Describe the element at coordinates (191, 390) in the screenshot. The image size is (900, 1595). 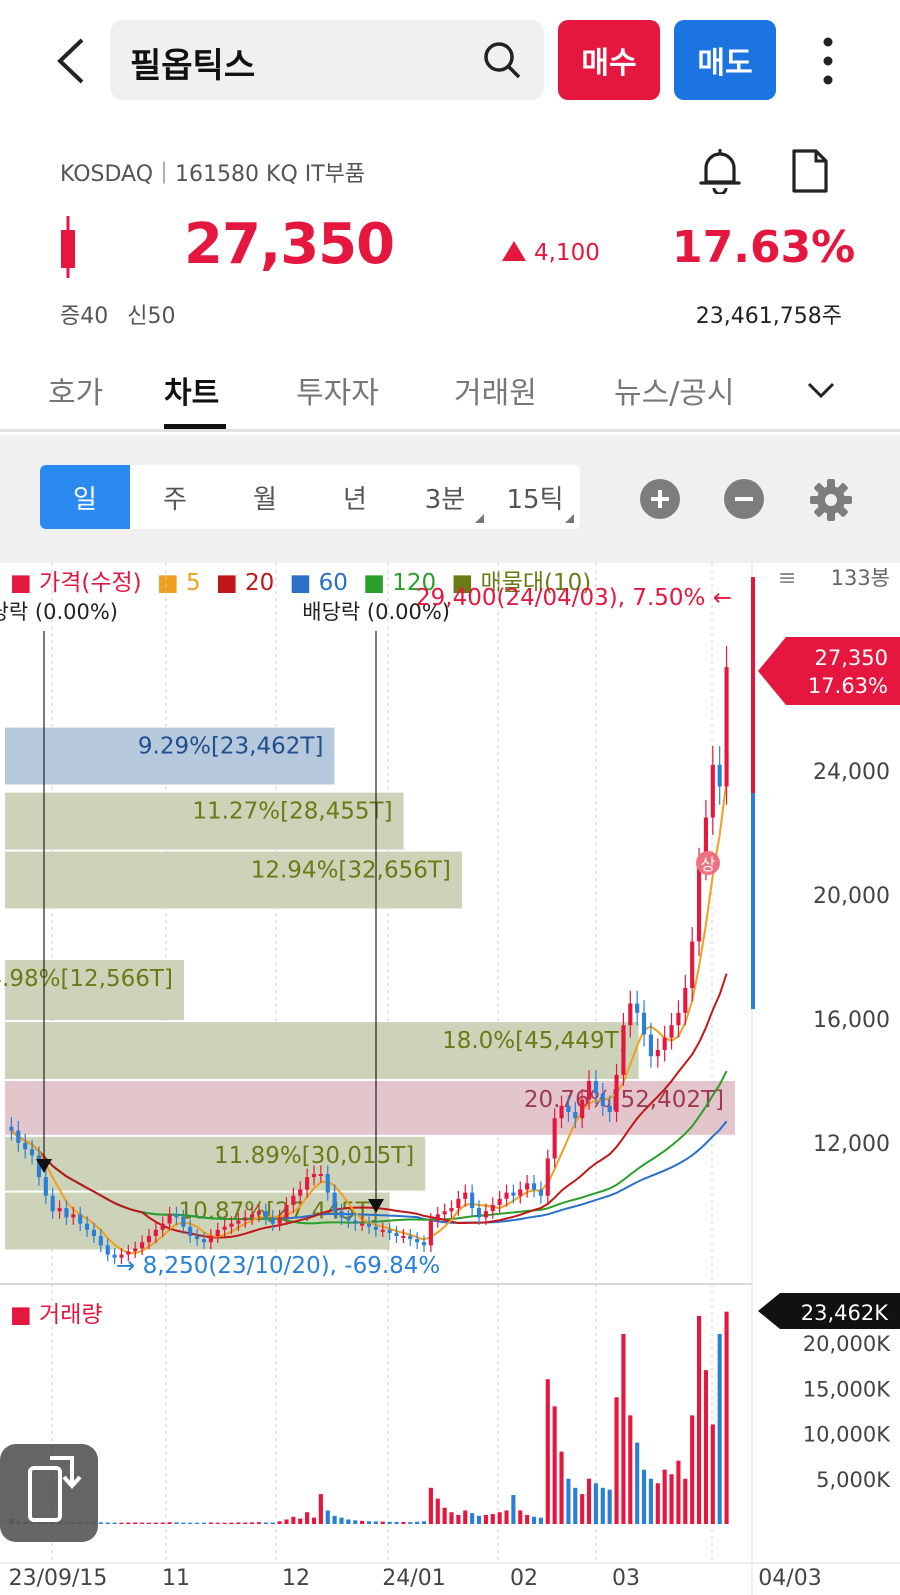
I see `tab-chart: 차트` at that location.